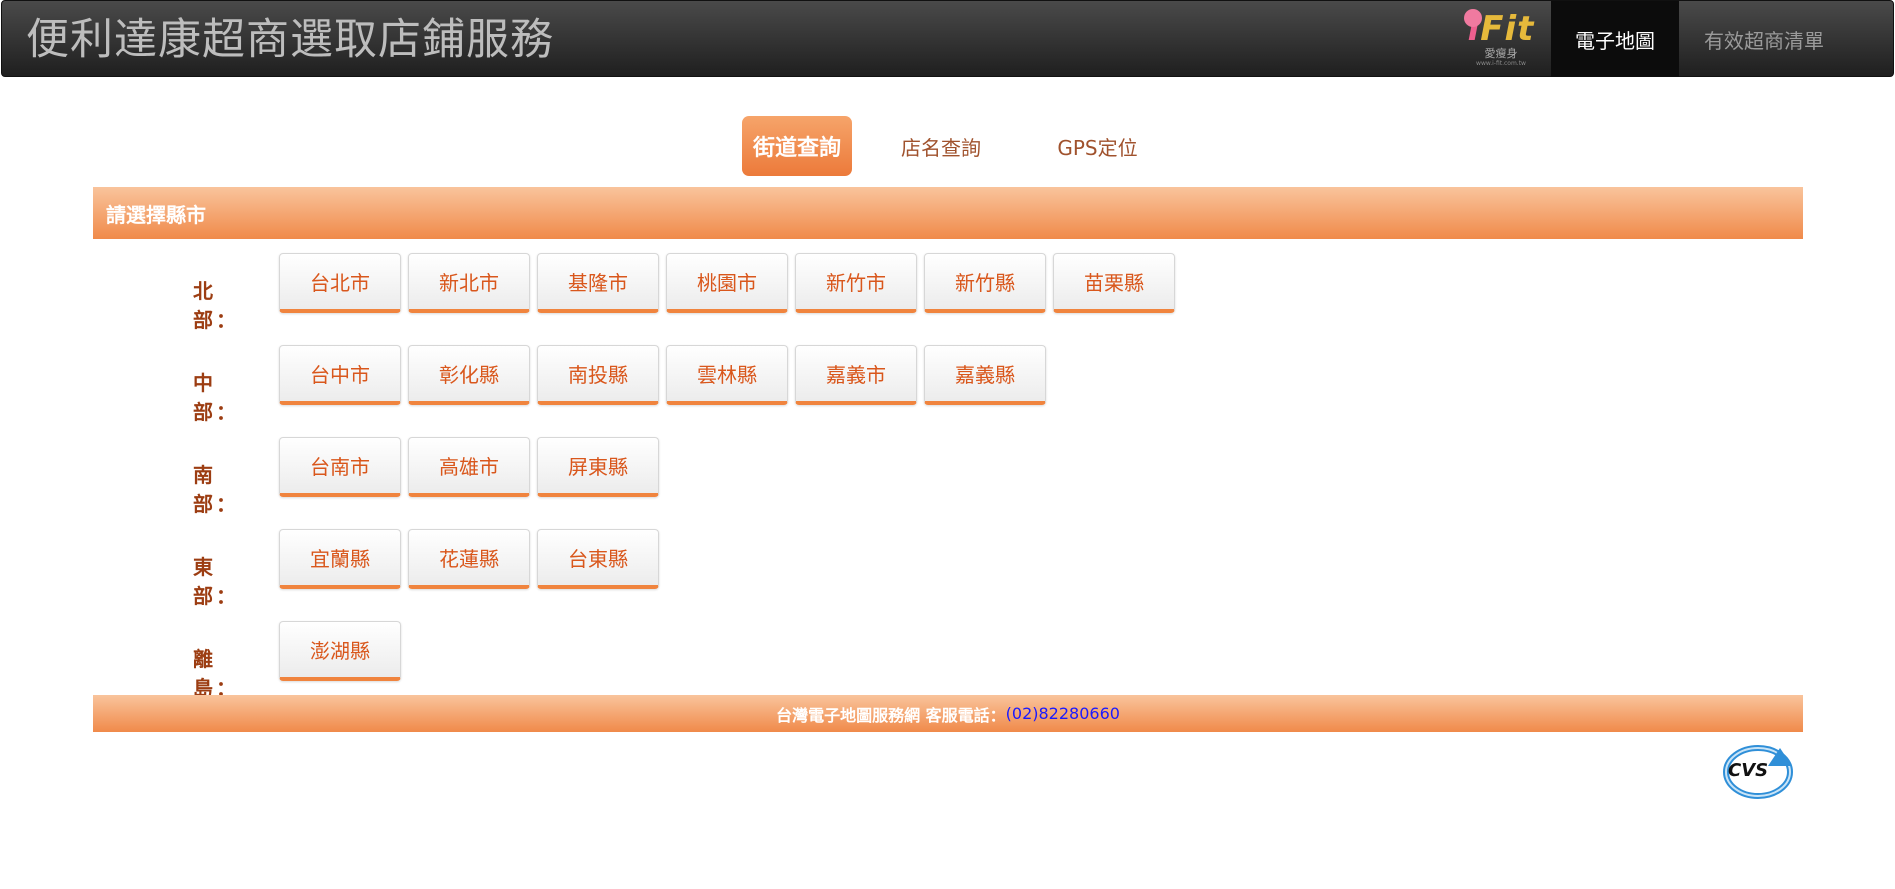 The image size is (1895, 889). What do you see at coordinates (469, 467) in the screenshot?
I see `city-button: 高雄市` at bounding box center [469, 467].